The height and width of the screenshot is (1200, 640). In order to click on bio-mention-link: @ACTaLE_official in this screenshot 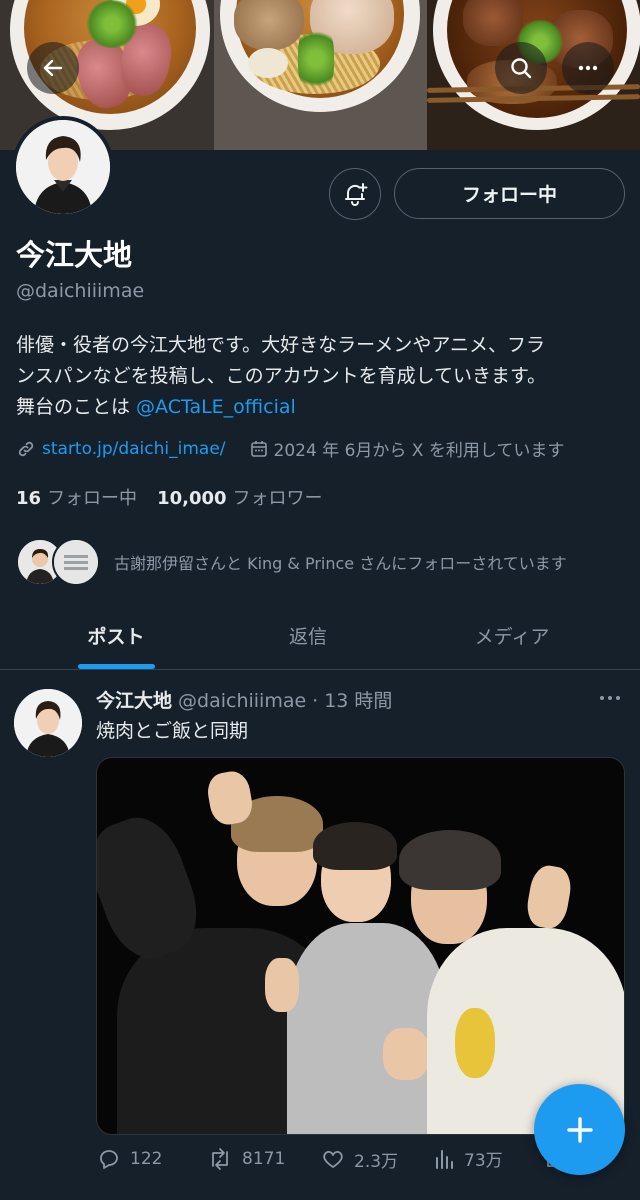, I will do `click(216, 407)`.